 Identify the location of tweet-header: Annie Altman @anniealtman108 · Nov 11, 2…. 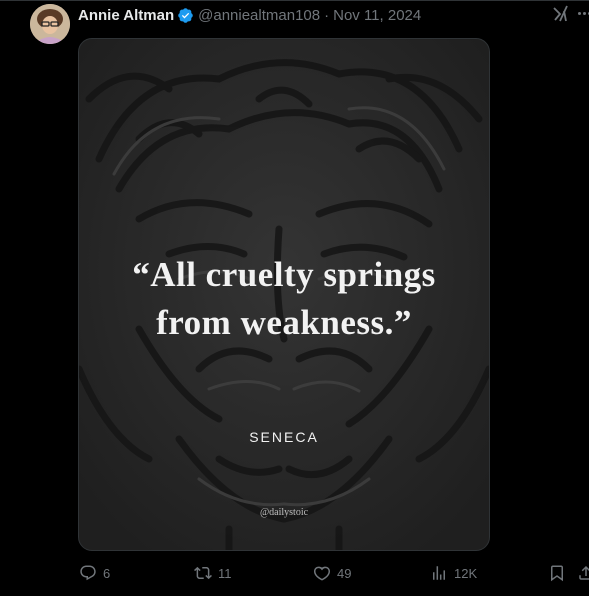
(249, 15).